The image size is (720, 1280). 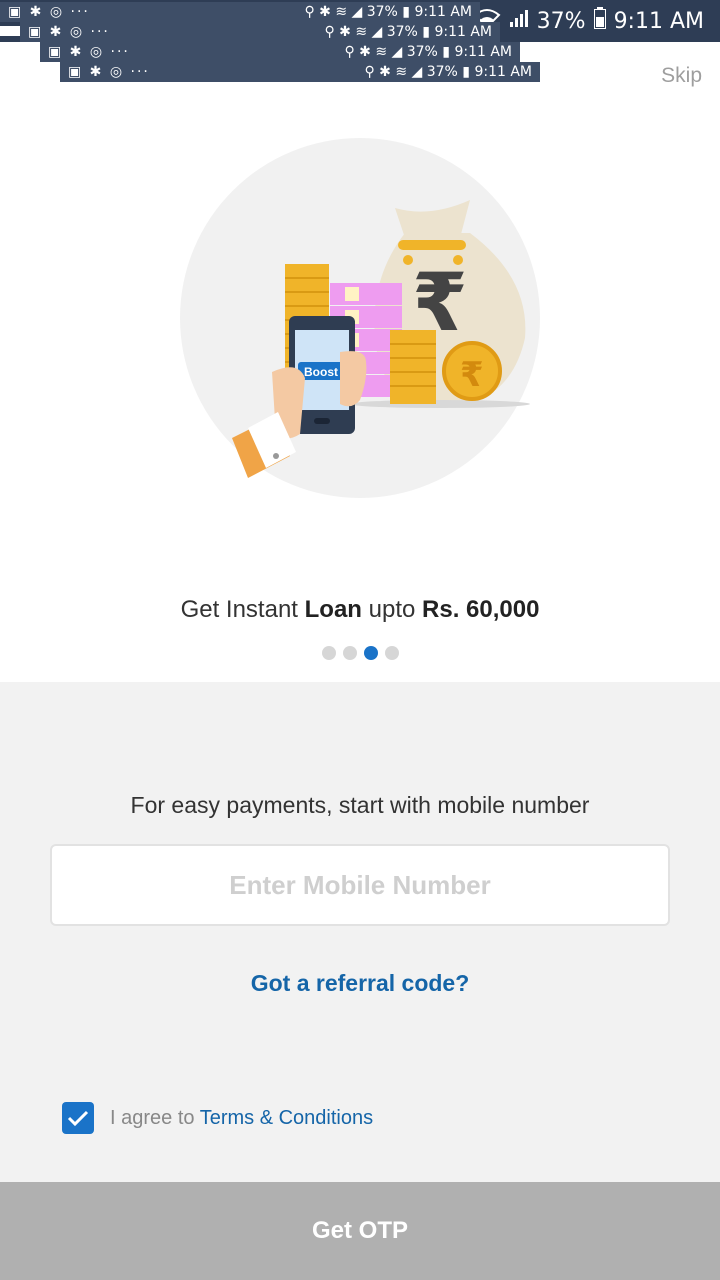 What do you see at coordinates (588, 21) in the screenshot?
I see `status-bar-right: 37% 9:11 AM` at bounding box center [588, 21].